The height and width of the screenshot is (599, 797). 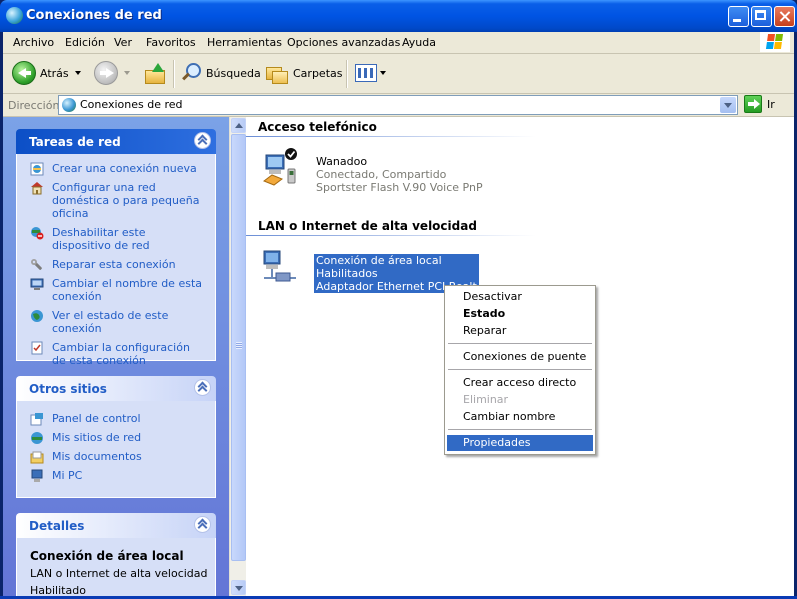 What do you see at coordinates (391, 136) in the screenshot?
I see `group-divider` at bounding box center [391, 136].